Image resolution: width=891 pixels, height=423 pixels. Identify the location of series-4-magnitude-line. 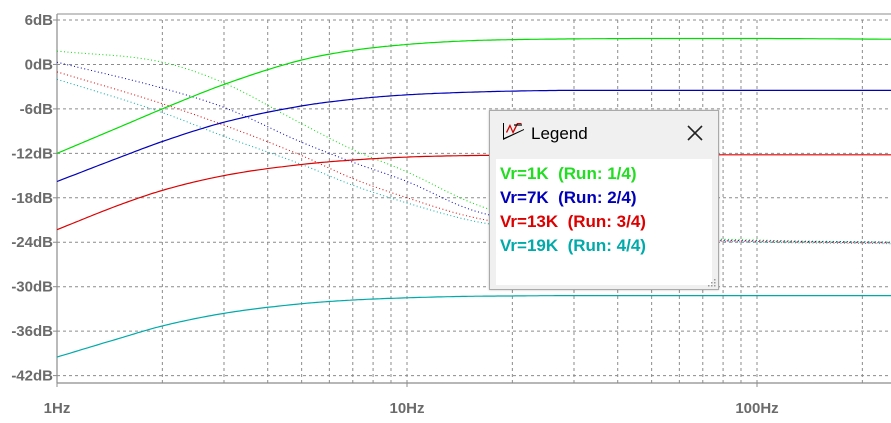
(473, 326).